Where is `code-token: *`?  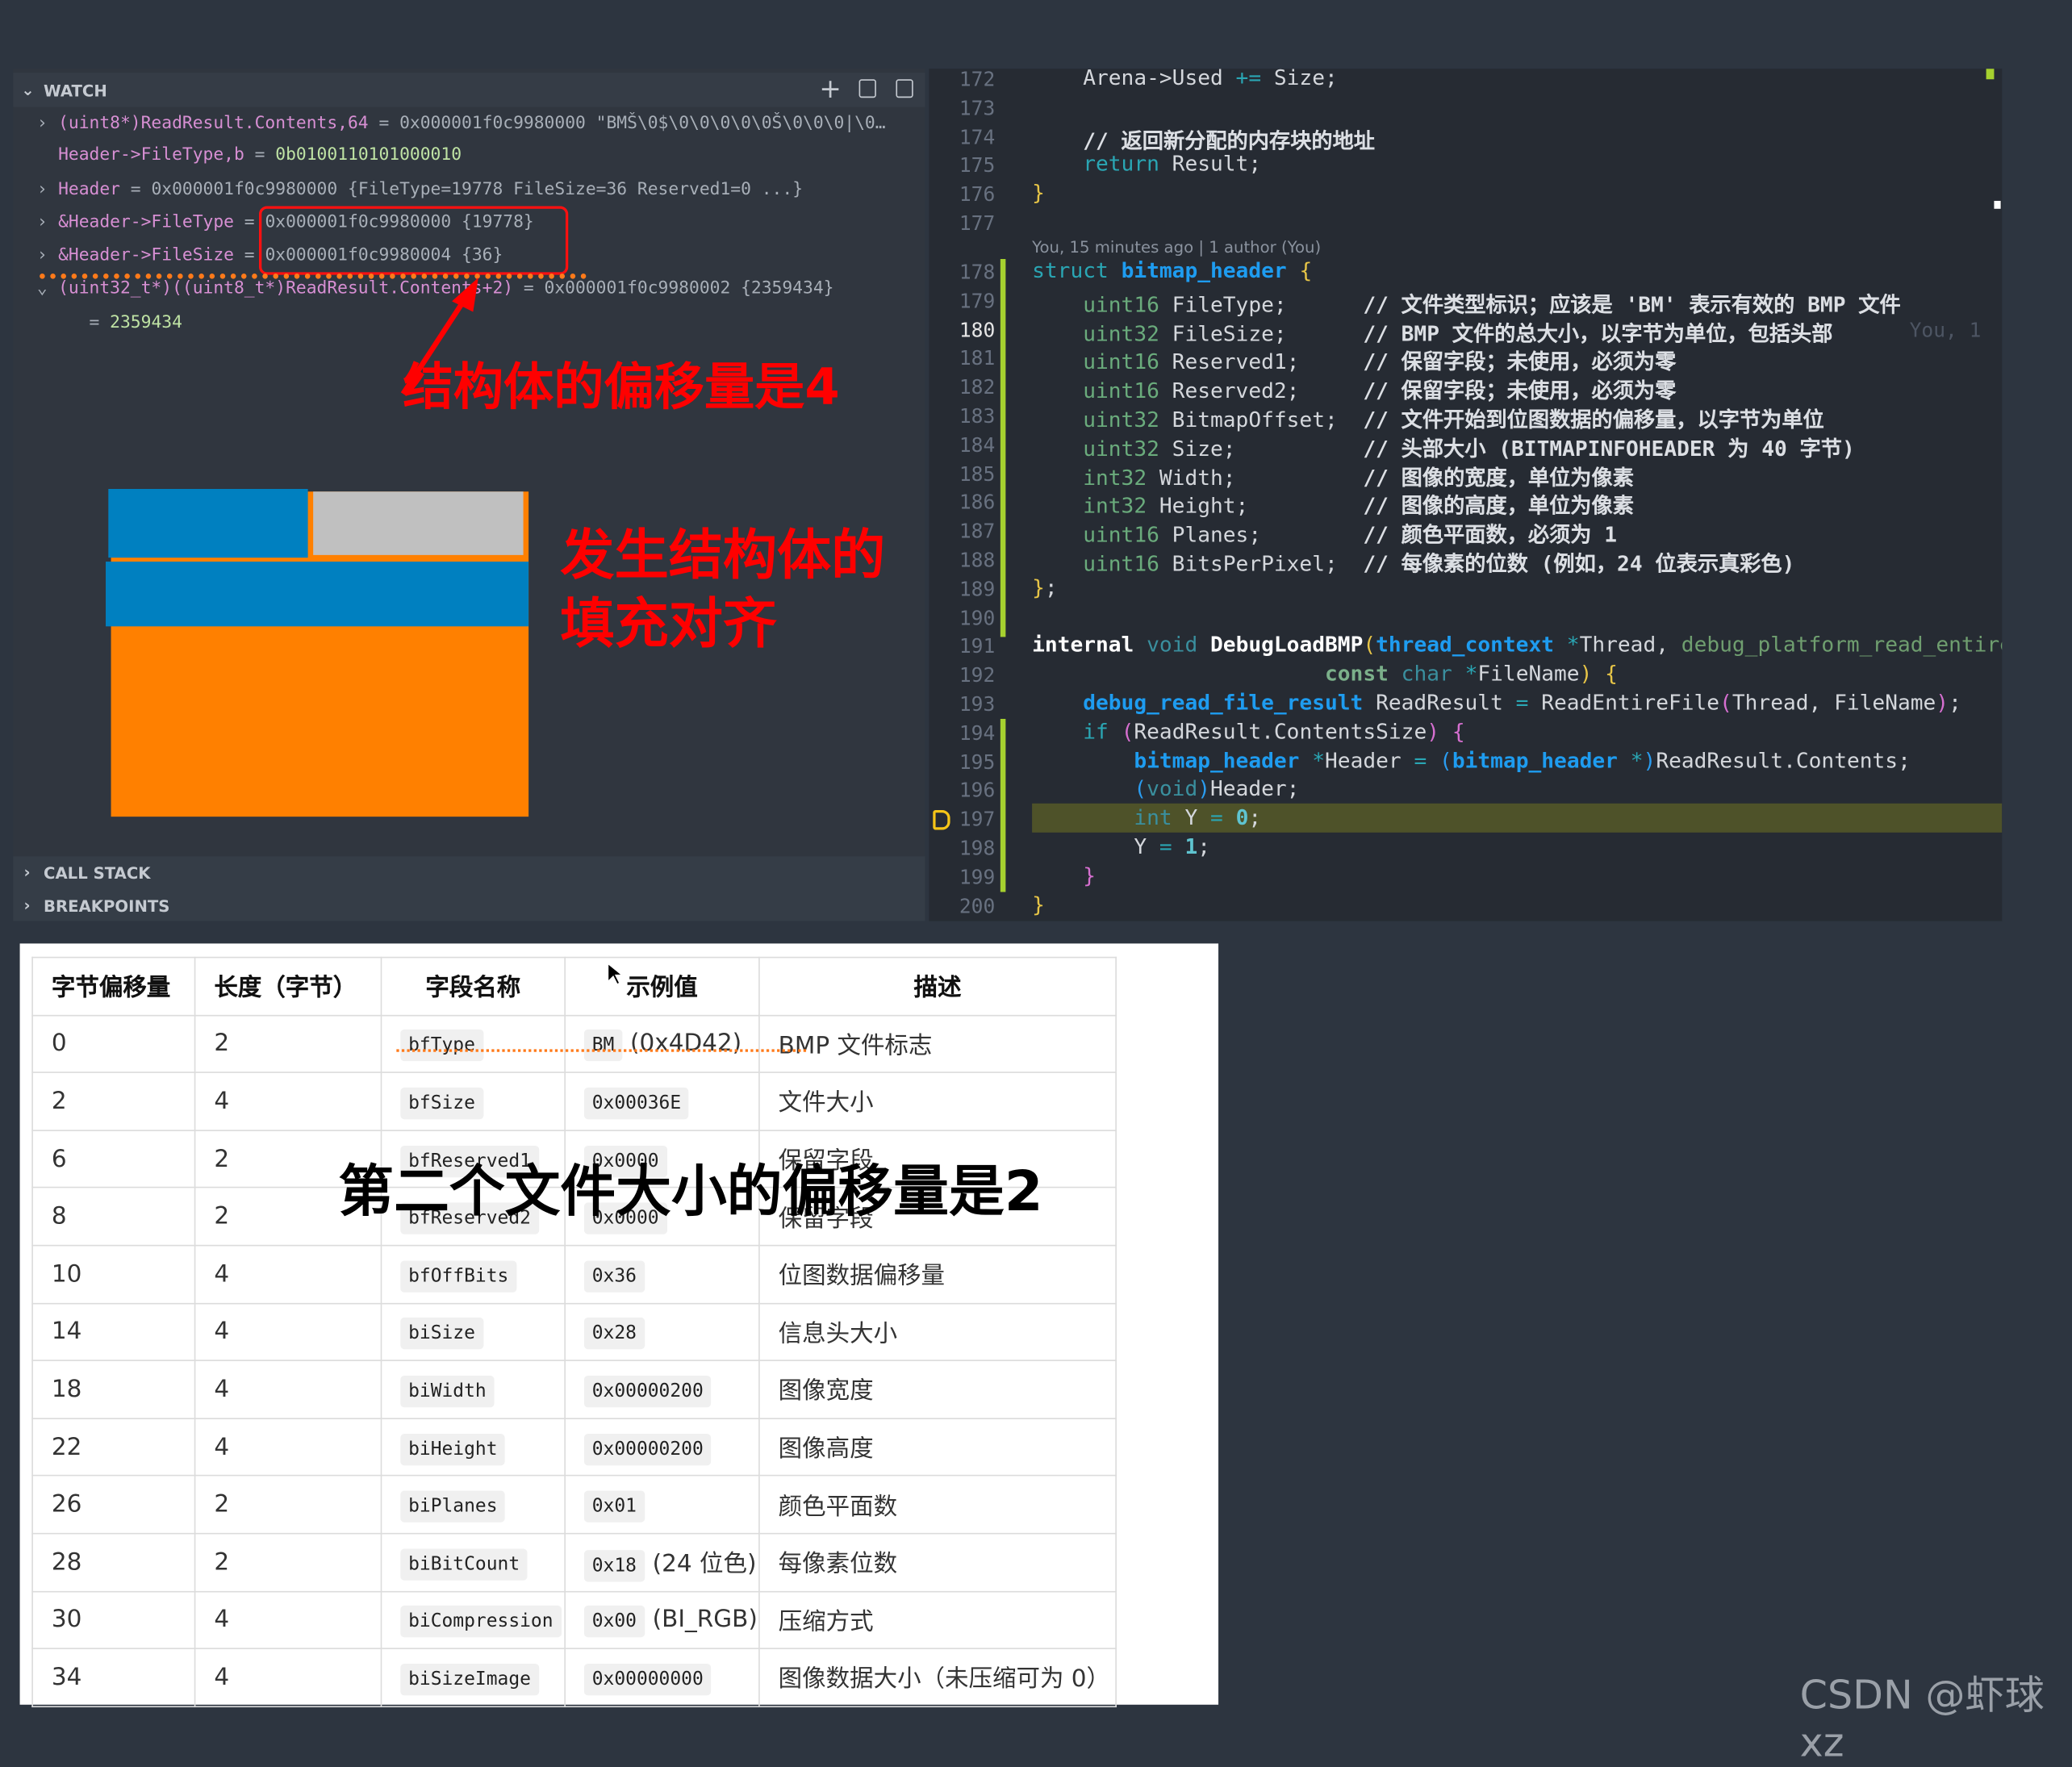 code-token: * is located at coordinates (1319, 760).